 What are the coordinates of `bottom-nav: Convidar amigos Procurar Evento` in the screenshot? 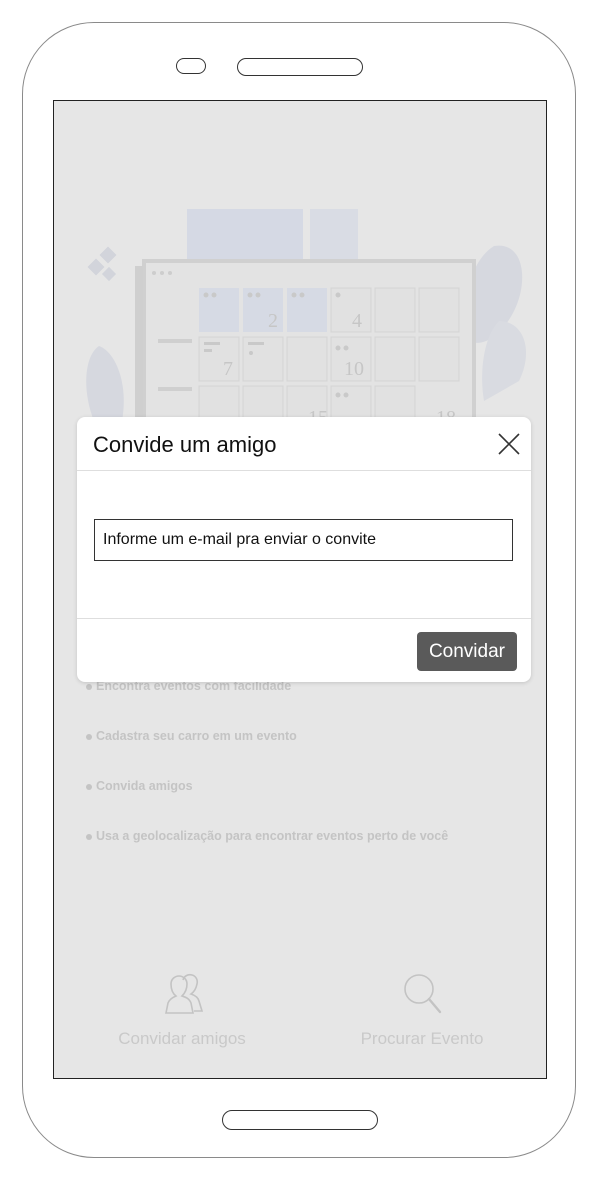 It's located at (300, 1023).